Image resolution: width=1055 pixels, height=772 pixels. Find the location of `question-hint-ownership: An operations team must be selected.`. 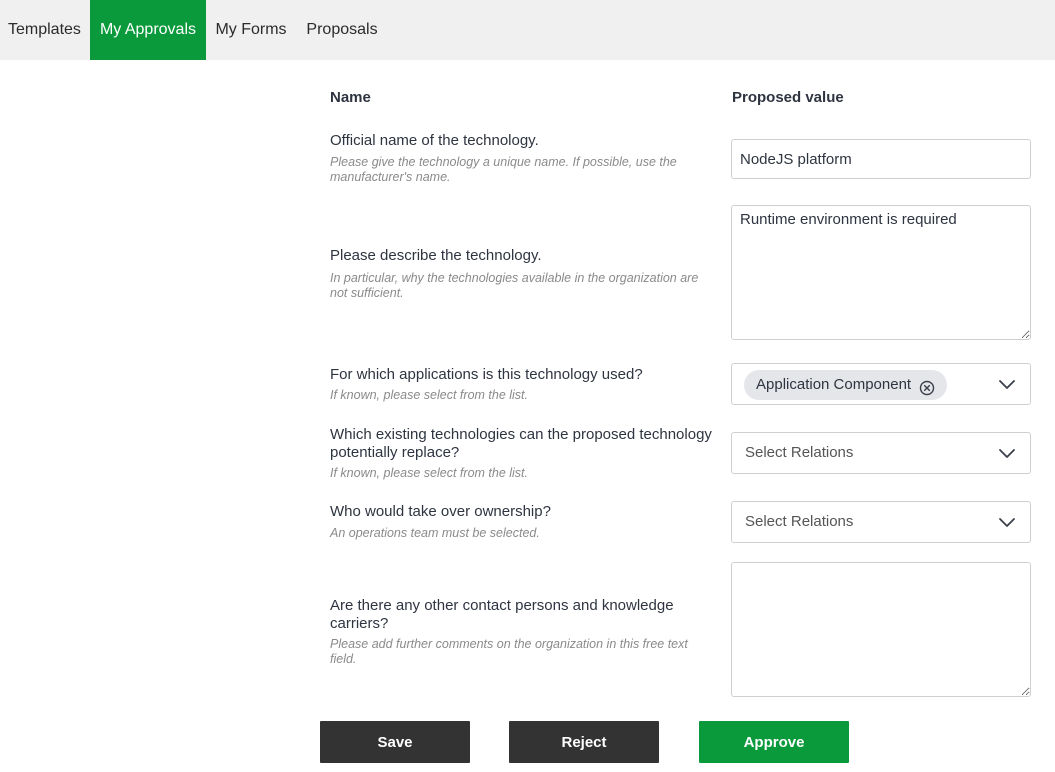

question-hint-ownership: An operations team must be selected. is located at coordinates (435, 533).